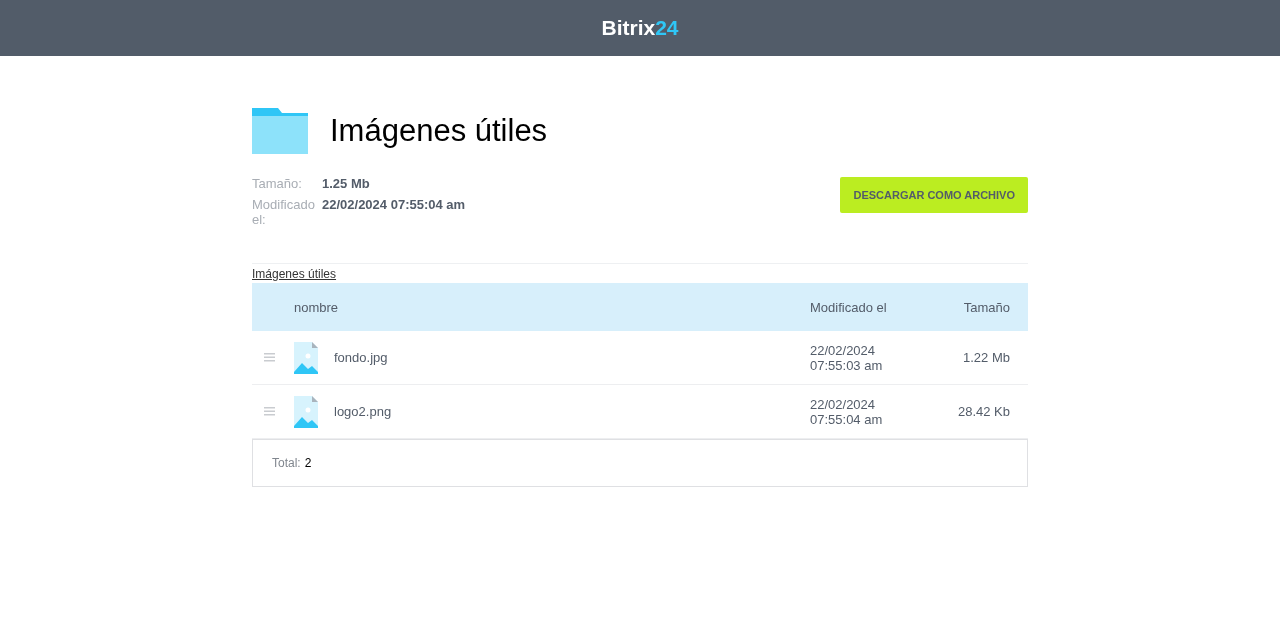 This screenshot has height=637, width=1280. Describe the element at coordinates (986, 357) in the screenshot. I see `size-cell-text: 1.22 Mb` at that location.